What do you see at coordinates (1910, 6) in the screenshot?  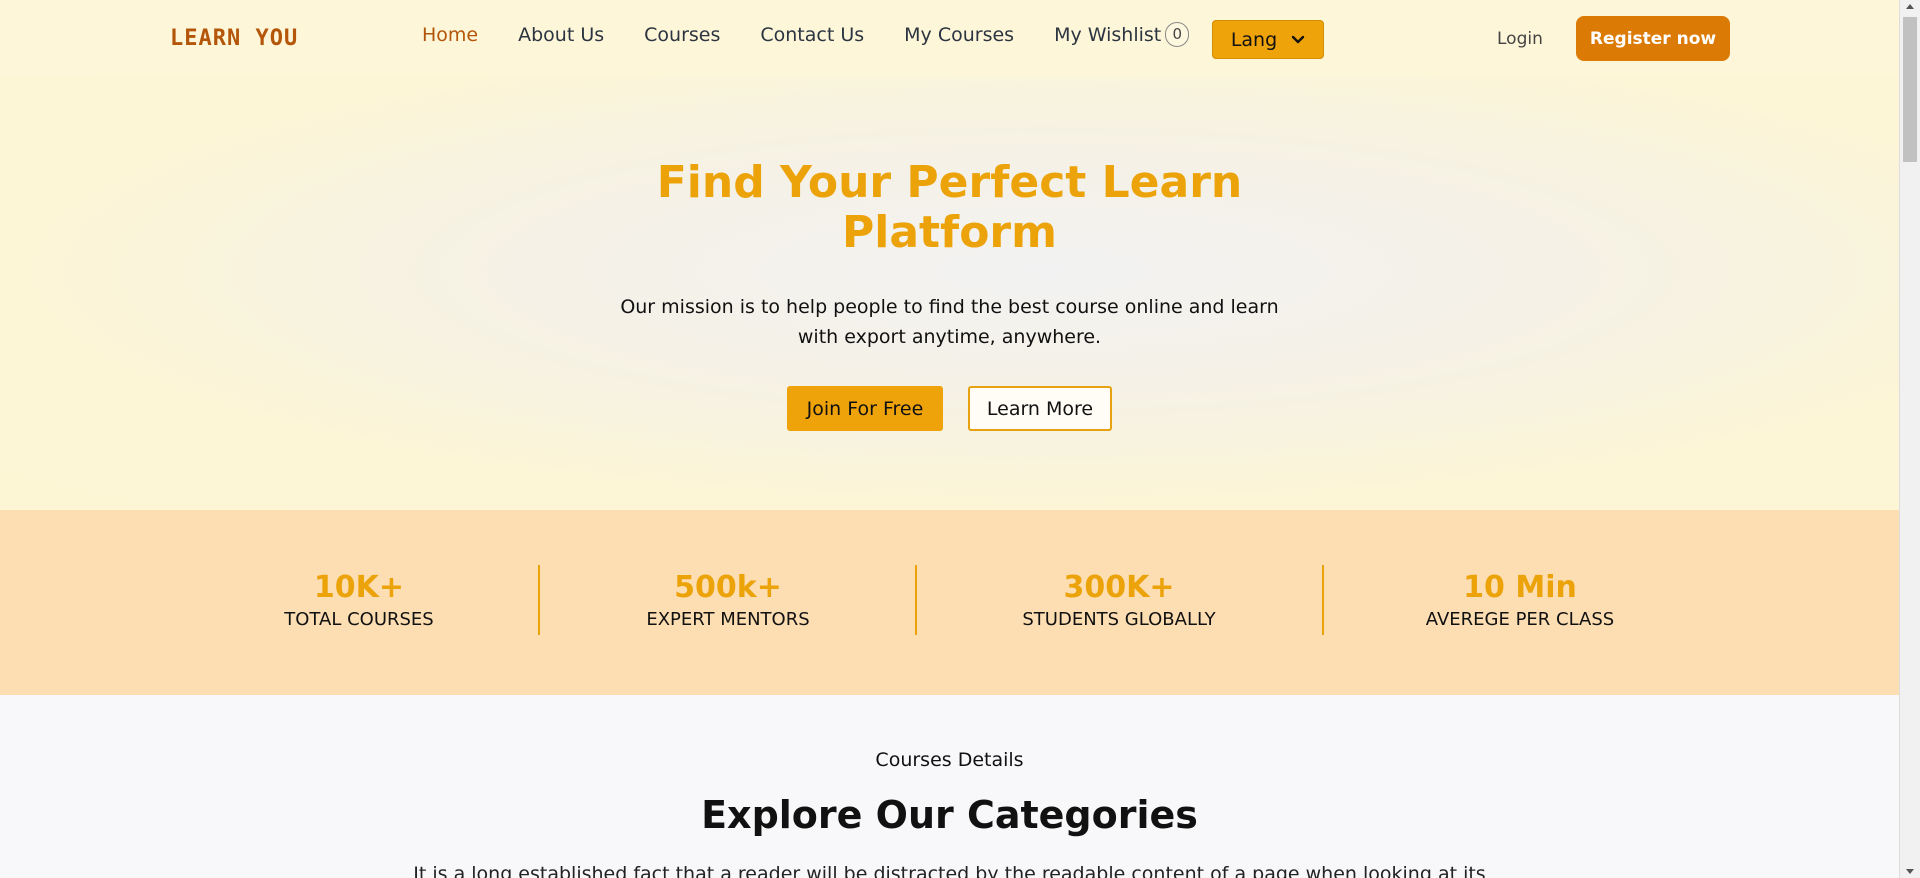 I see `scroll-up-arrow-icon` at bounding box center [1910, 6].